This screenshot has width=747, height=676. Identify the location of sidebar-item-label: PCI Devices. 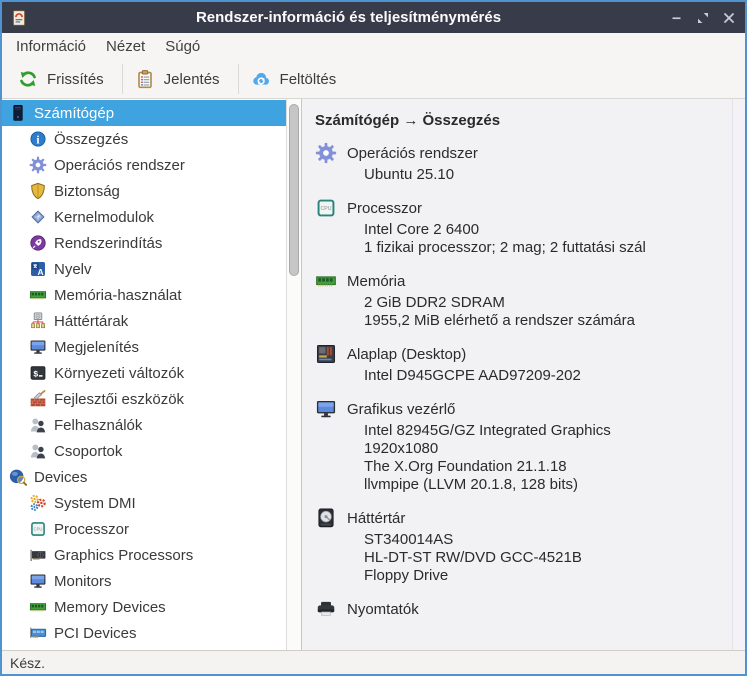
(95, 633).